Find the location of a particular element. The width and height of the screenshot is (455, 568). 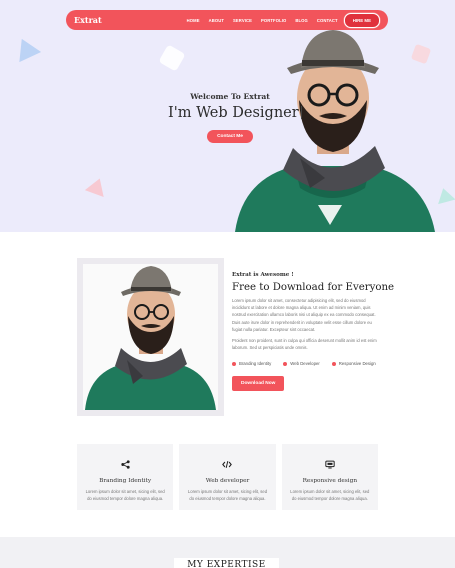

code-icon is located at coordinates (227, 465).